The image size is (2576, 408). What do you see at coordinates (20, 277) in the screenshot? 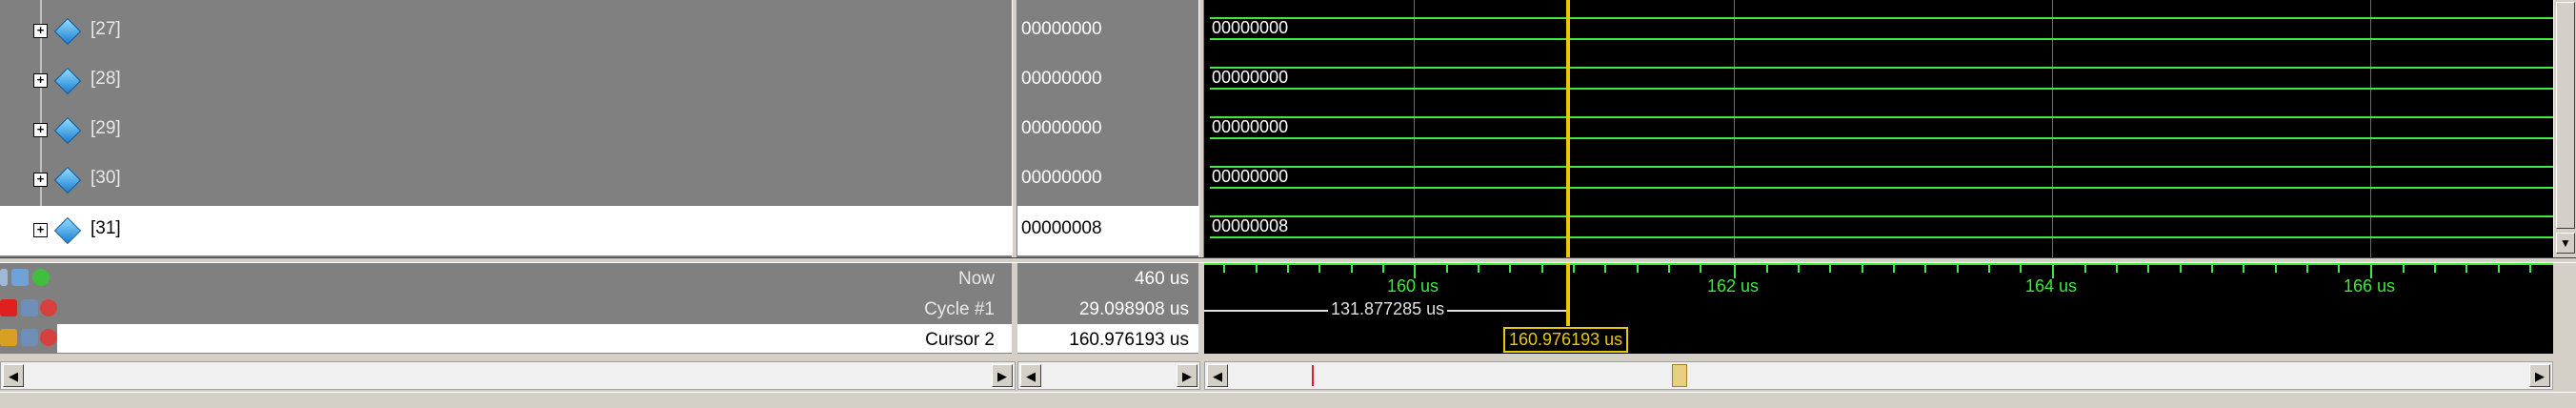
I see `window-icon` at bounding box center [20, 277].